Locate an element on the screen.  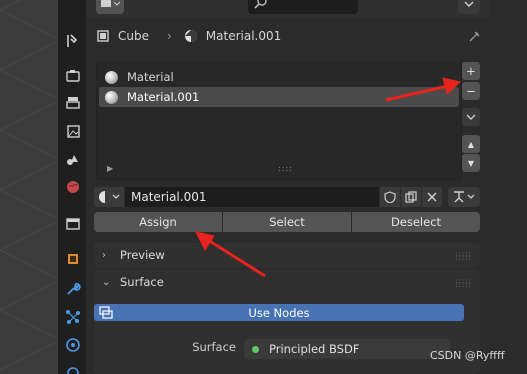
editor-type-icon is located at coordinates (110, 3).